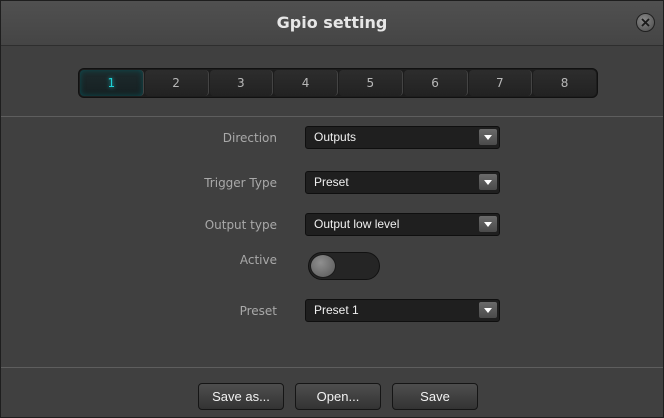 Image resolution: width=664 pixels, height=418 pixels. Describe the element at coordinates (402, 182) in the screenshot. I see `trigger-type-select: Preset` at that location.